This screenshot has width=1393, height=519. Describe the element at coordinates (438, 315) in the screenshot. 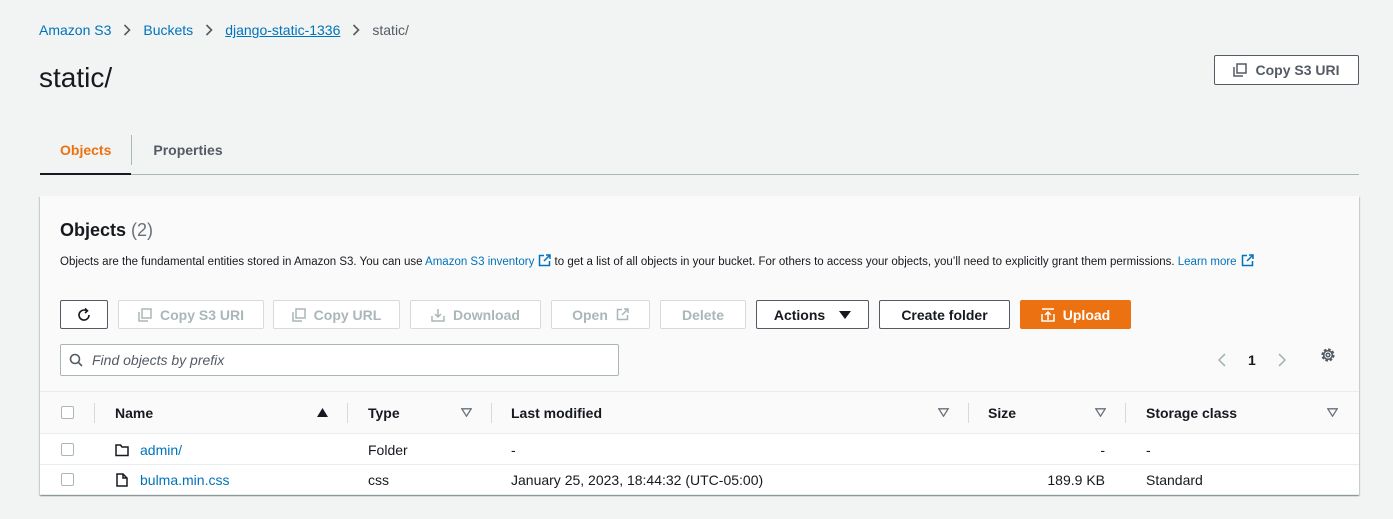

I see `download-icon` at that location.